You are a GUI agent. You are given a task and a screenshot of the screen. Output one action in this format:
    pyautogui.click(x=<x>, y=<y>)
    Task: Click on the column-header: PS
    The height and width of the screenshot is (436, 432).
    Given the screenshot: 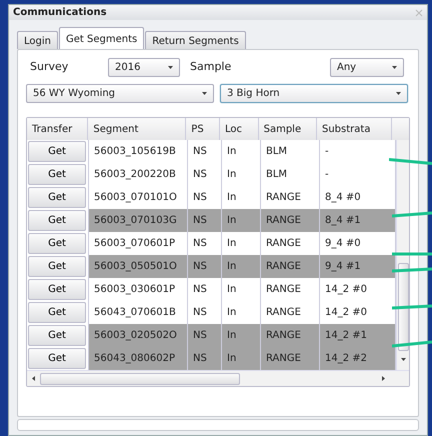 What is the action you would take?
    pyautogui.click(x=203, y=129)
    